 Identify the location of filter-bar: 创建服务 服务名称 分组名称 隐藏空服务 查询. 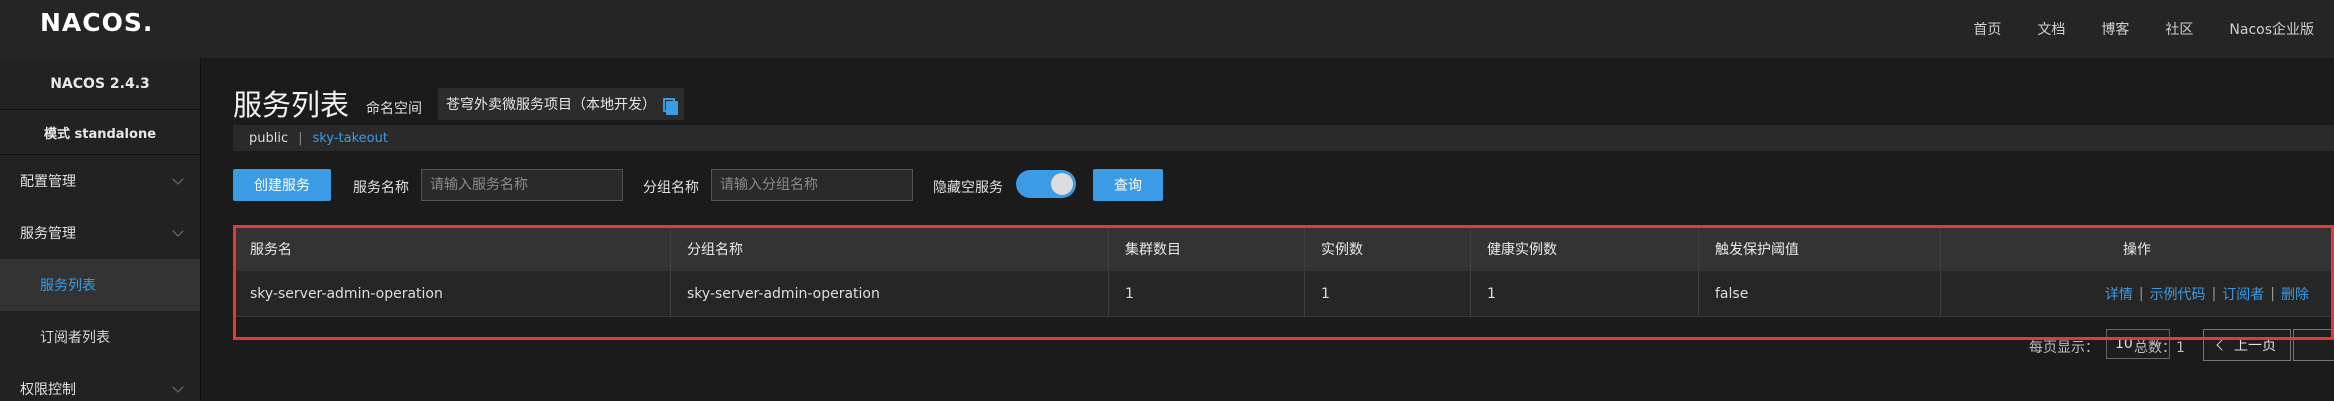
(1233, 186).